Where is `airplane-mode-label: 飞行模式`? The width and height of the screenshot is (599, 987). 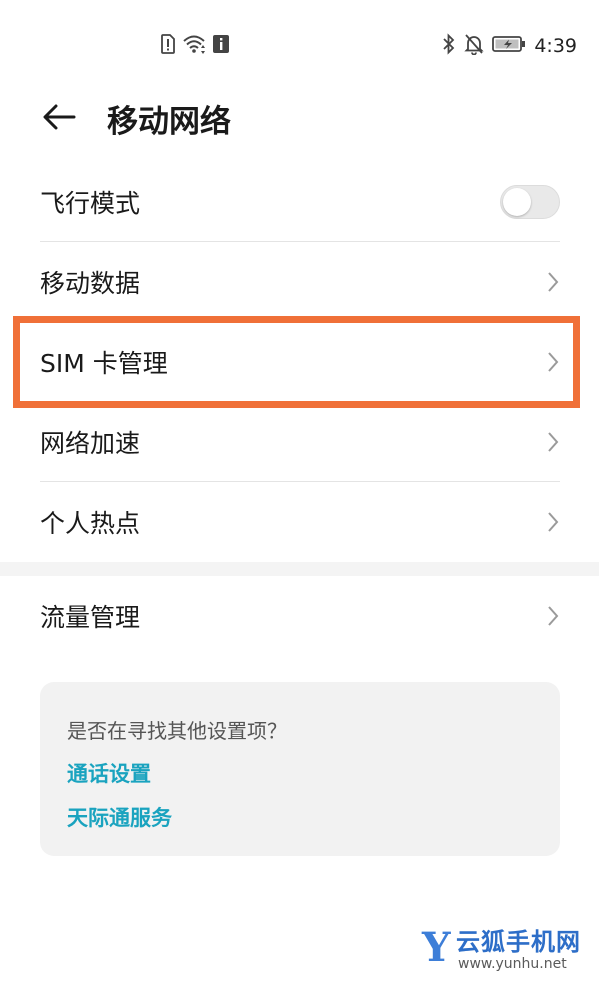
airplane-mode-label: 飞行模式 is located at coordinates (90, 203).